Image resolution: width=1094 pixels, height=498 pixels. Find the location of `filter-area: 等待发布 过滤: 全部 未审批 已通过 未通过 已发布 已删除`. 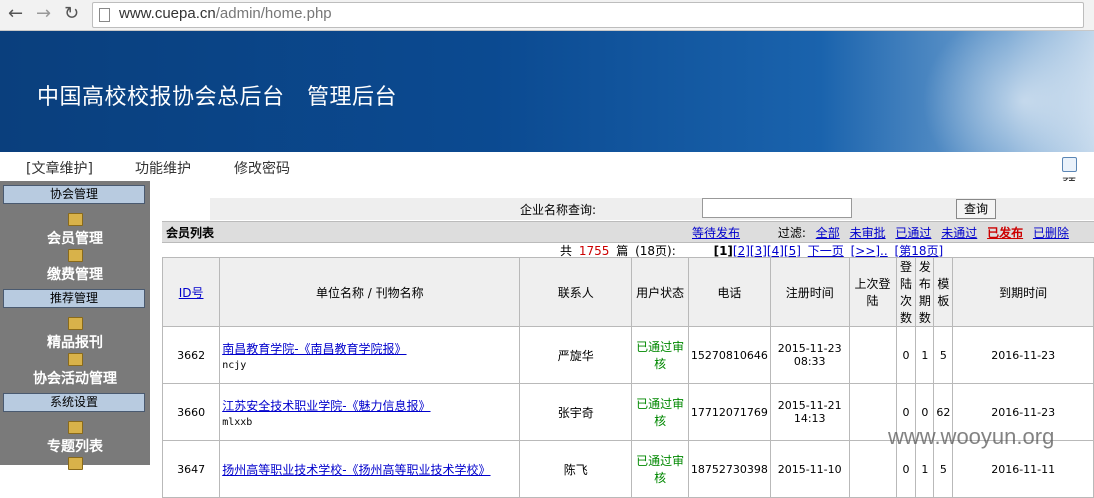

filter-area: 等待发布 过滤: 全部 未审批 已通过 未通过 已发布 已删除 is located at coordinates (883, 232).